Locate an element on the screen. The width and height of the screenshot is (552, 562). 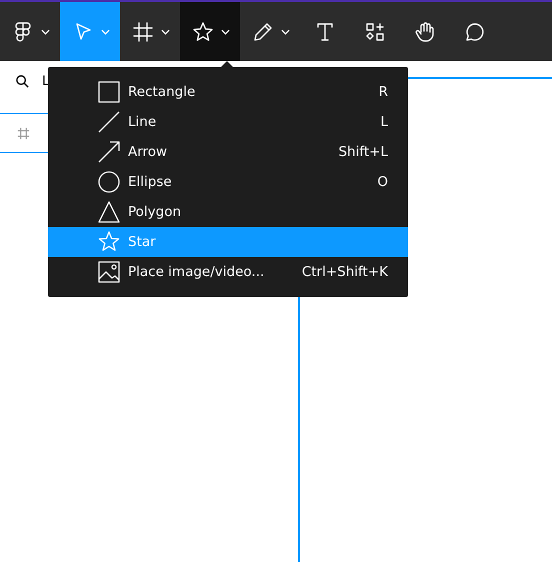
menu-item: Rectangle R is located at coordinates (228, 92).